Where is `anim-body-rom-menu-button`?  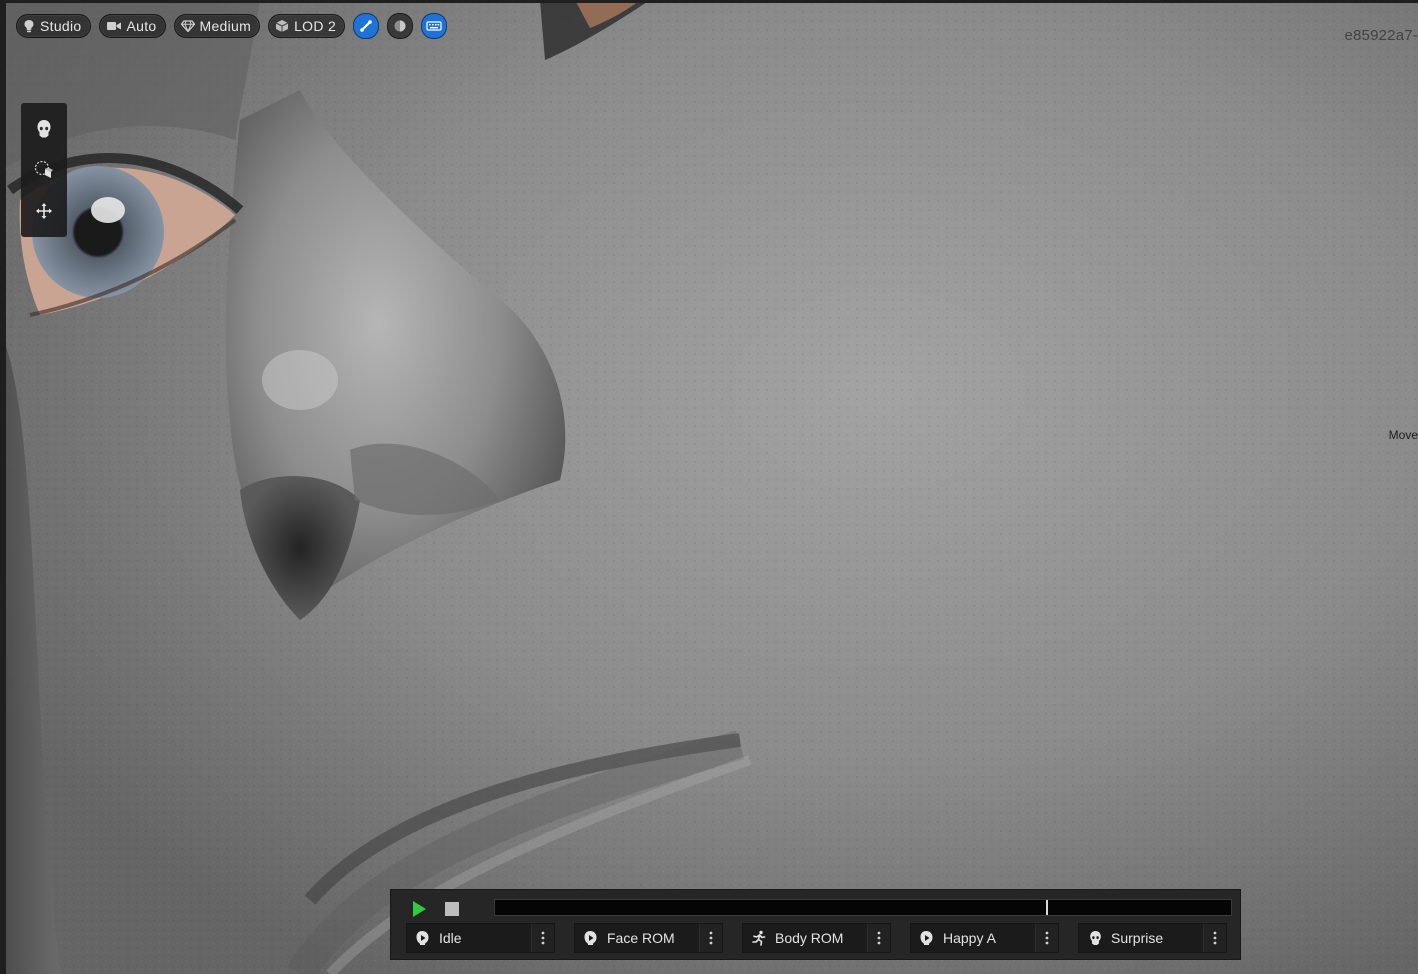 anim-body-rom-menu-button is located at coordinates (878, 938).